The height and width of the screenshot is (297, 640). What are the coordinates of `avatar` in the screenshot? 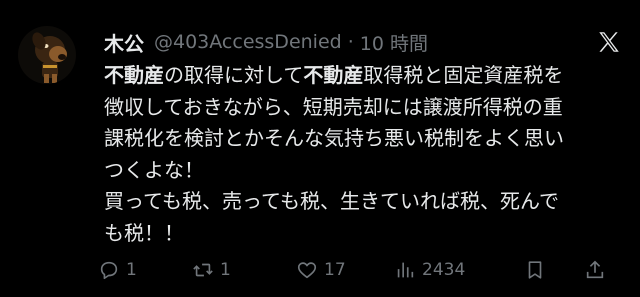 It's located at (47, 55).